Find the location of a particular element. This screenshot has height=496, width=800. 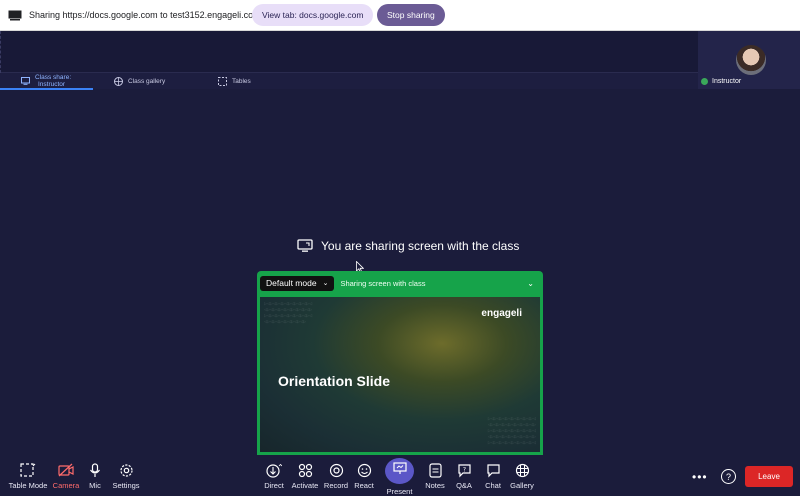

tab-class-gallery: Class gallery is located at coordinates (139, 81).